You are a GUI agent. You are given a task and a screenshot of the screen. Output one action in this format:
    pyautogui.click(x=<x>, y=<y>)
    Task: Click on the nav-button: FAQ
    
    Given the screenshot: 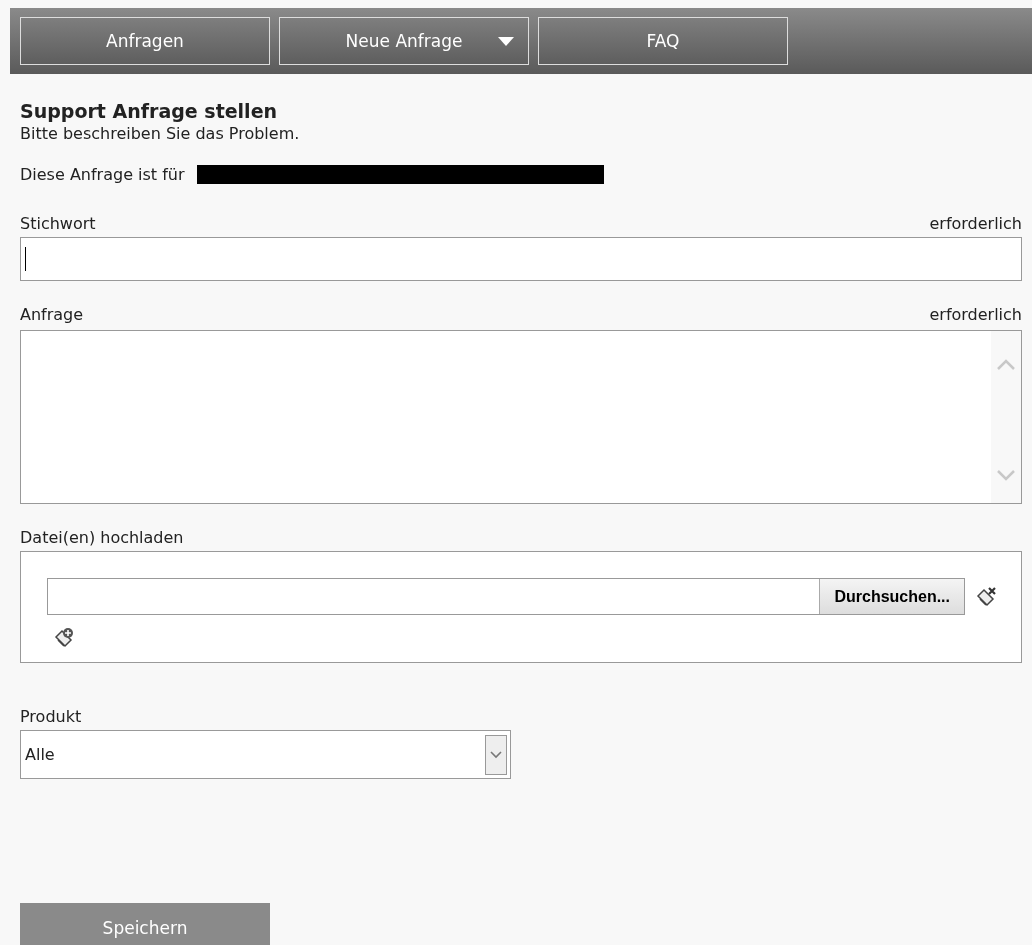 What is the action you would take?
    pyautogui.click(x=663, y=41)
    